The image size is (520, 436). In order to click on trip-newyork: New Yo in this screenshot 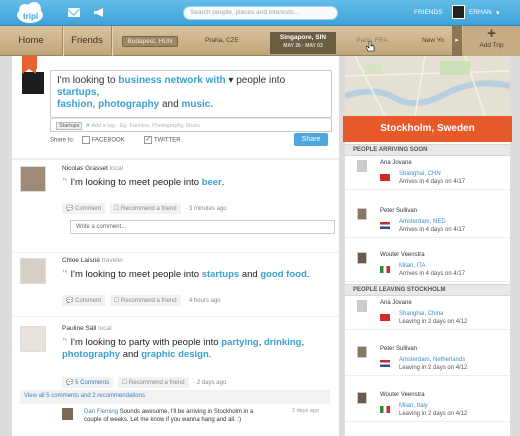, I will do `click(437, 41)`.